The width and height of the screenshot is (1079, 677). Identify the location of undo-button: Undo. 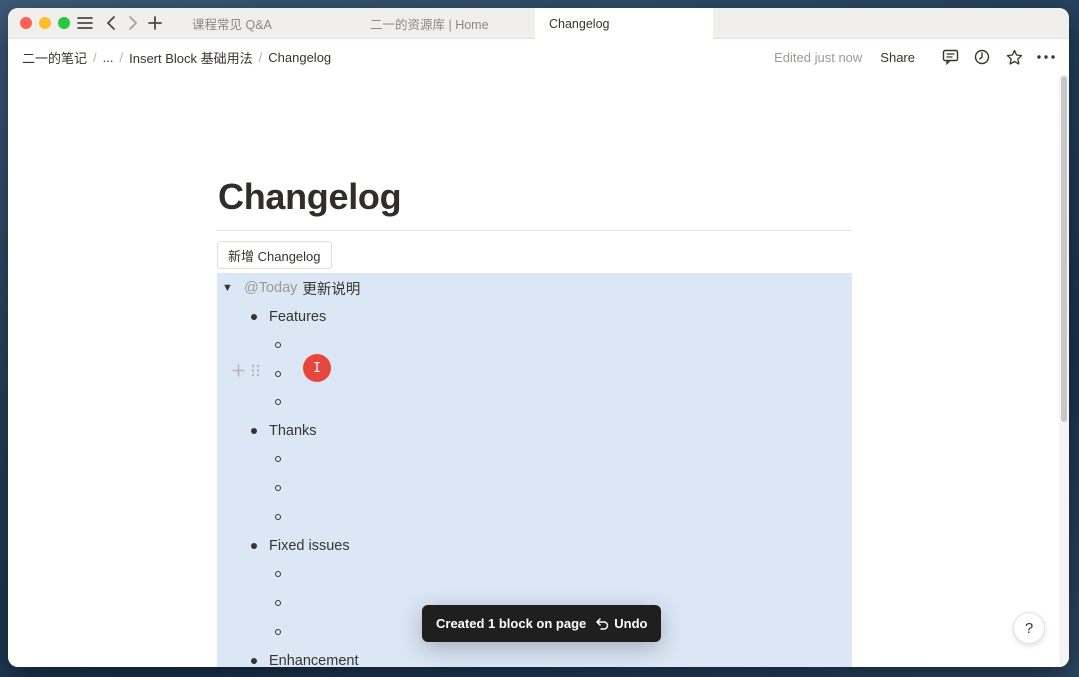
(621, 623).